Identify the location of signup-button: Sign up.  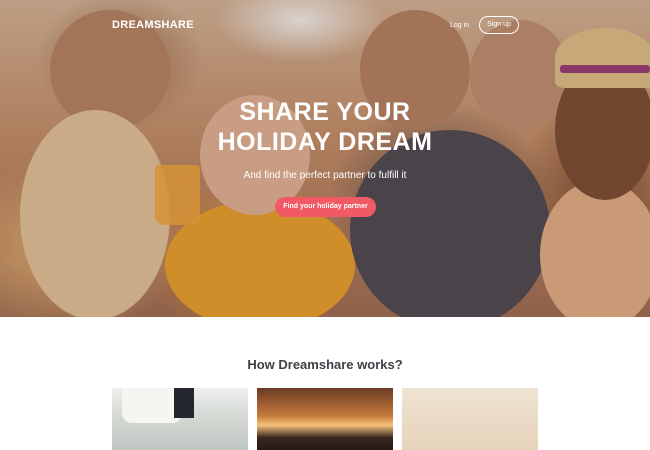
(499, 25).